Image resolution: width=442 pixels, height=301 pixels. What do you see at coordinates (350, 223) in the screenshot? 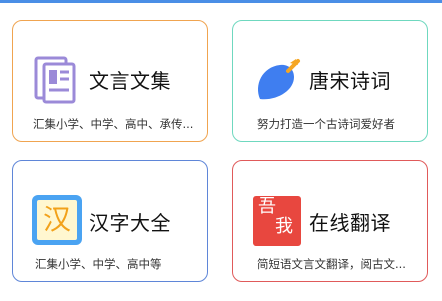
I see `card-title: 在线翻译` at bounding box center [350, 223].